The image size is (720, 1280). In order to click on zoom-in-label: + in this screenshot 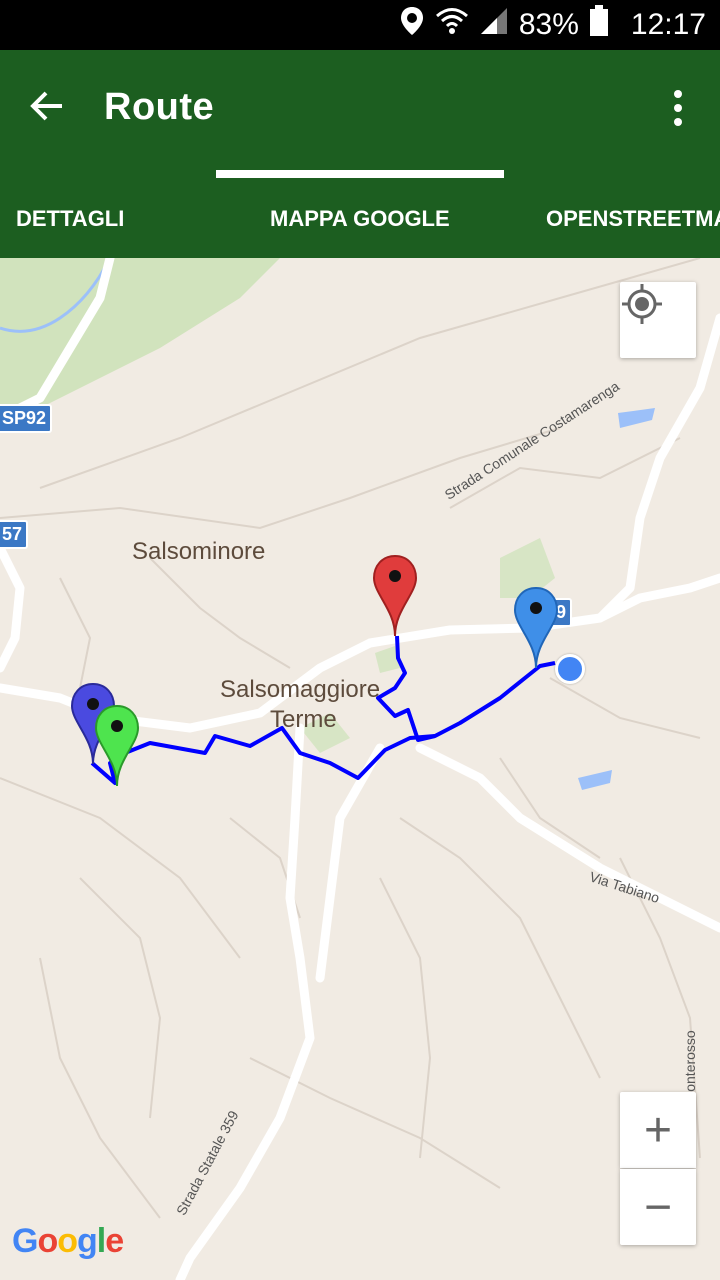, I will do `click(658, 1130)`.